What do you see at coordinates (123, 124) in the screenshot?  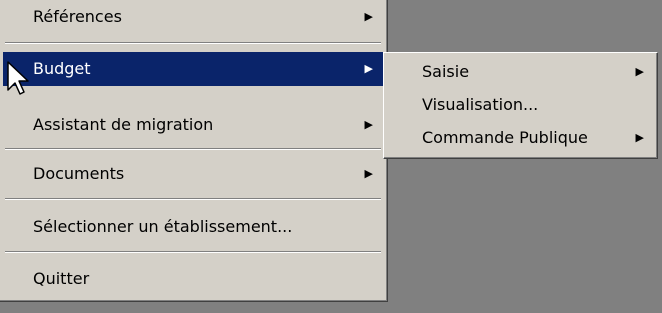 I see `menu-item-label: Assistant de migration` at bounding box center [123, 124].